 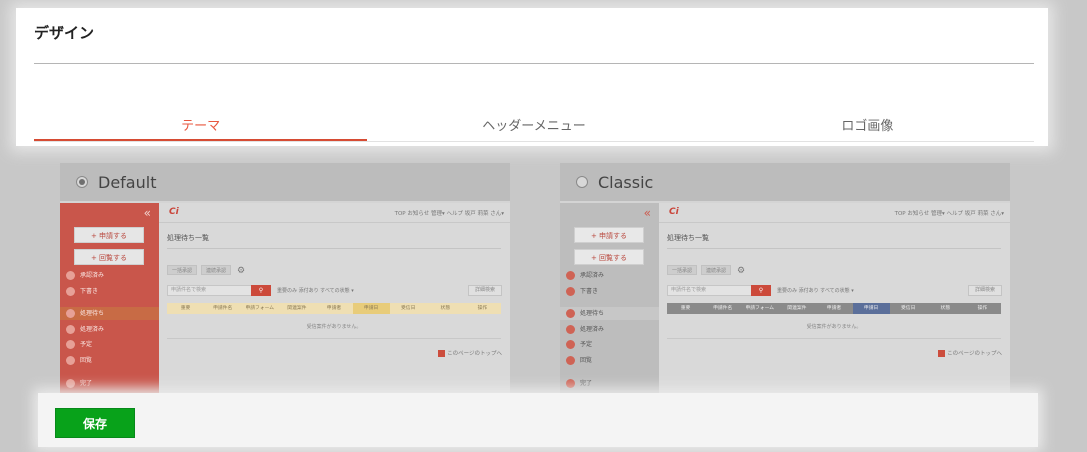 What do you see at coordinates (582, 182) in the screenshot?
I see `theme-radio-classic` at bounding box center [582, 182].